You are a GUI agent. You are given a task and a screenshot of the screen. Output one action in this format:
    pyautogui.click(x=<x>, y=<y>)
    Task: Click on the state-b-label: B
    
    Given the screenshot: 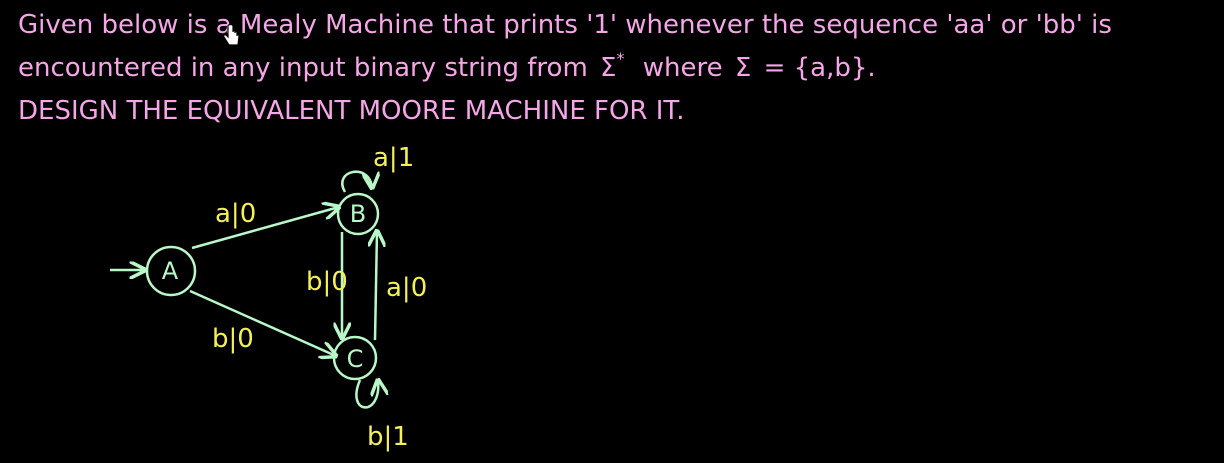 What is the action you would take?
    pyautogui.click(x=358, y=214)
    